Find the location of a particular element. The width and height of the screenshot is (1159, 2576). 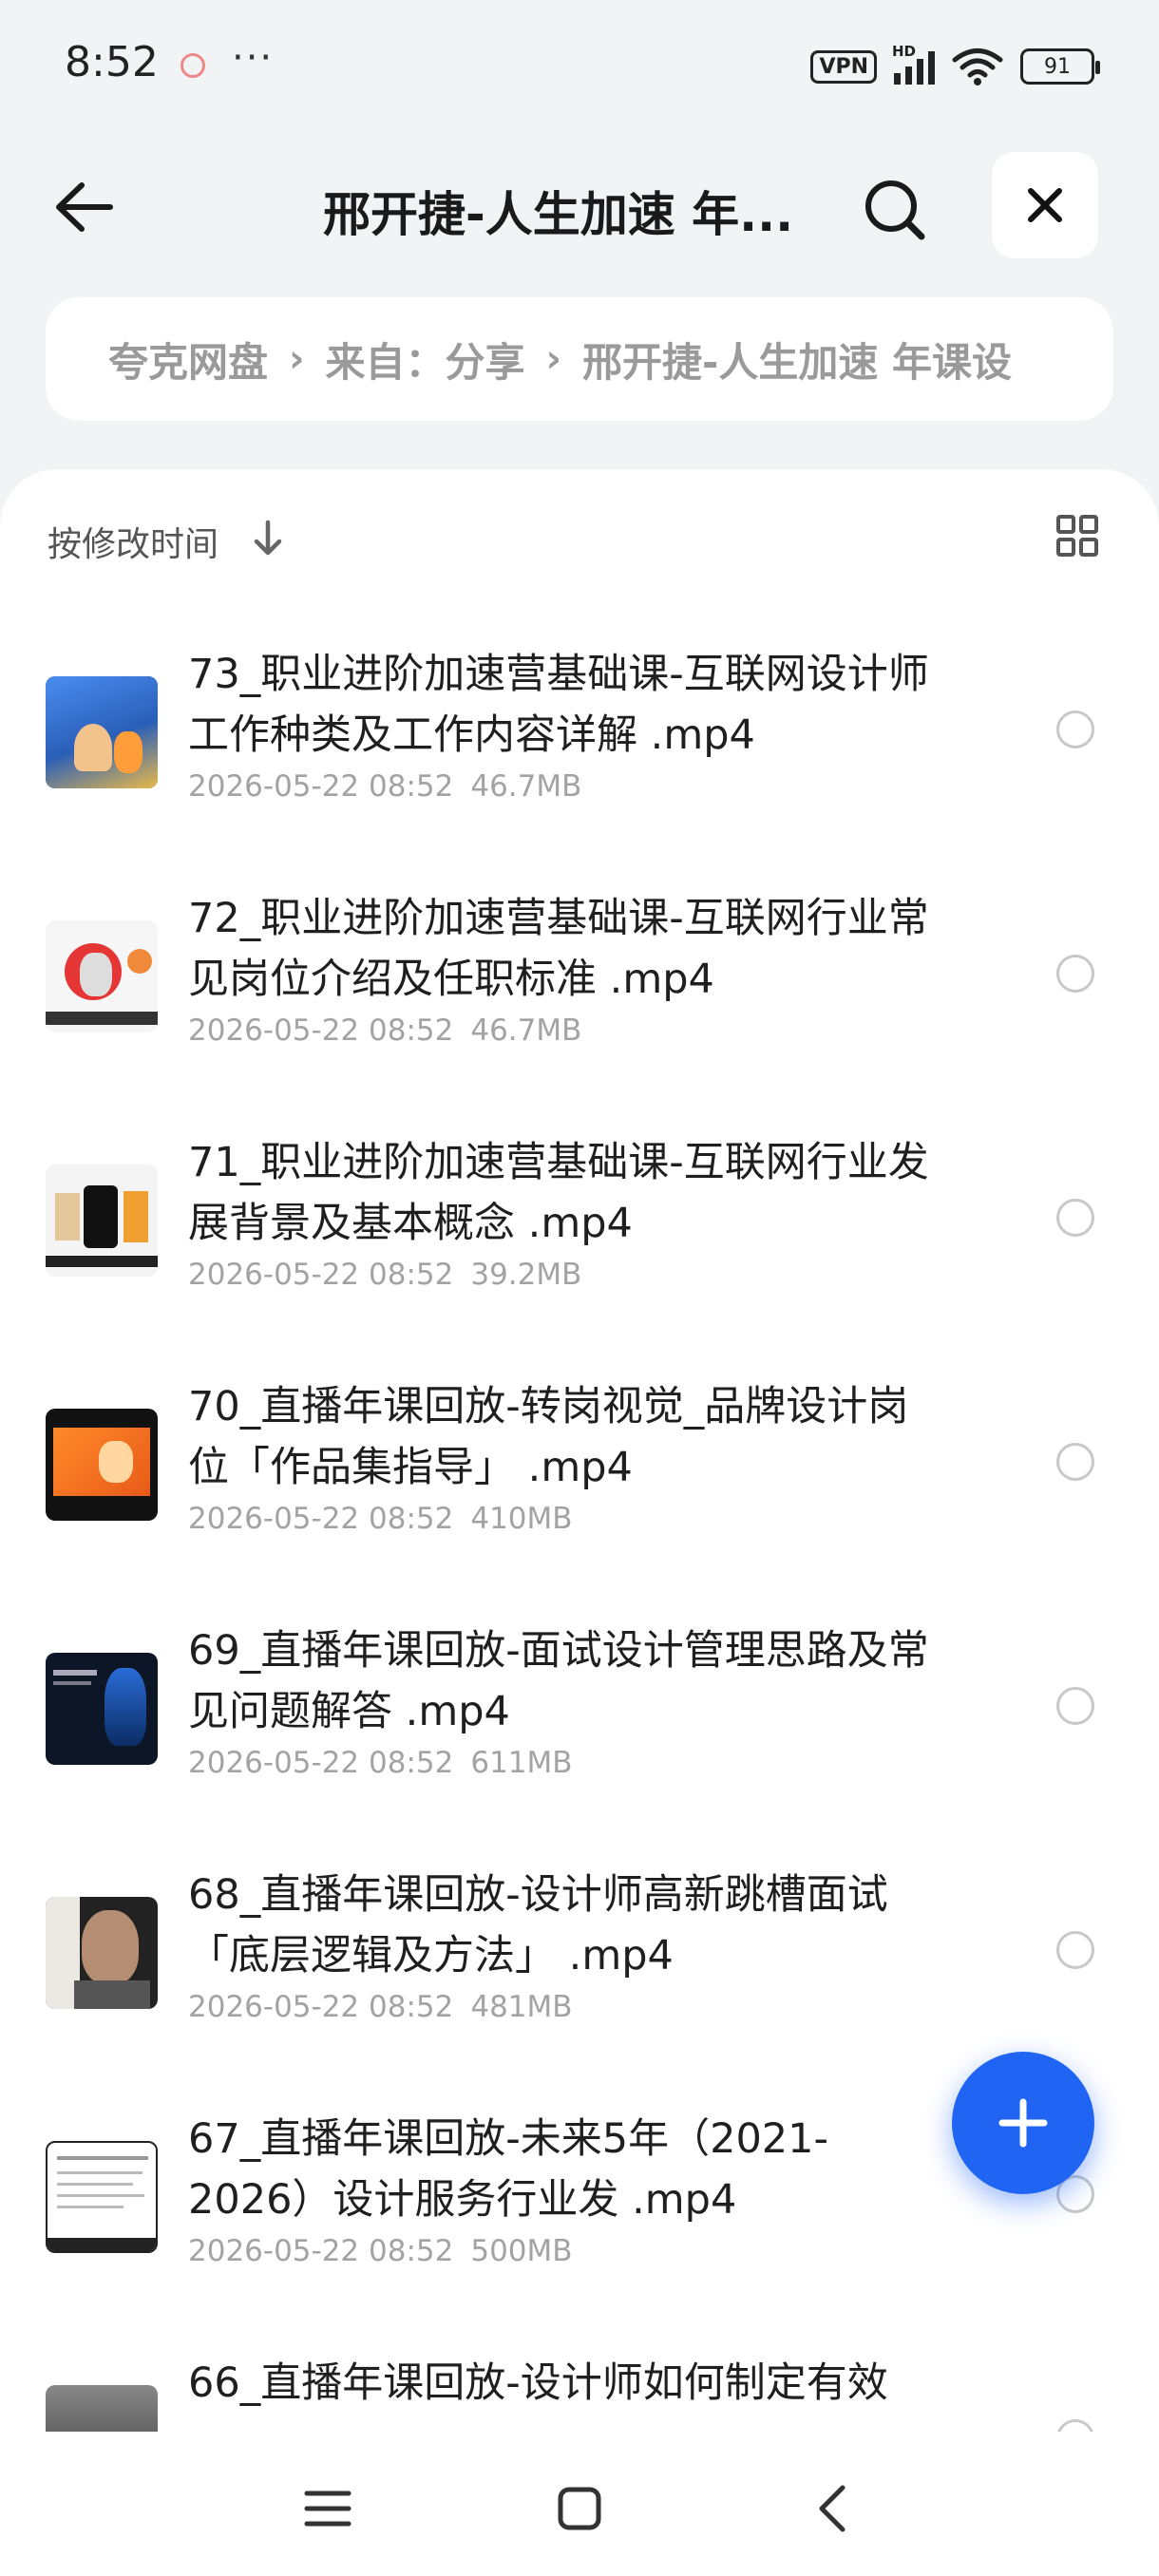

breadcrumb-item-share: 来自：分享 is located at coordinates (425, 359).